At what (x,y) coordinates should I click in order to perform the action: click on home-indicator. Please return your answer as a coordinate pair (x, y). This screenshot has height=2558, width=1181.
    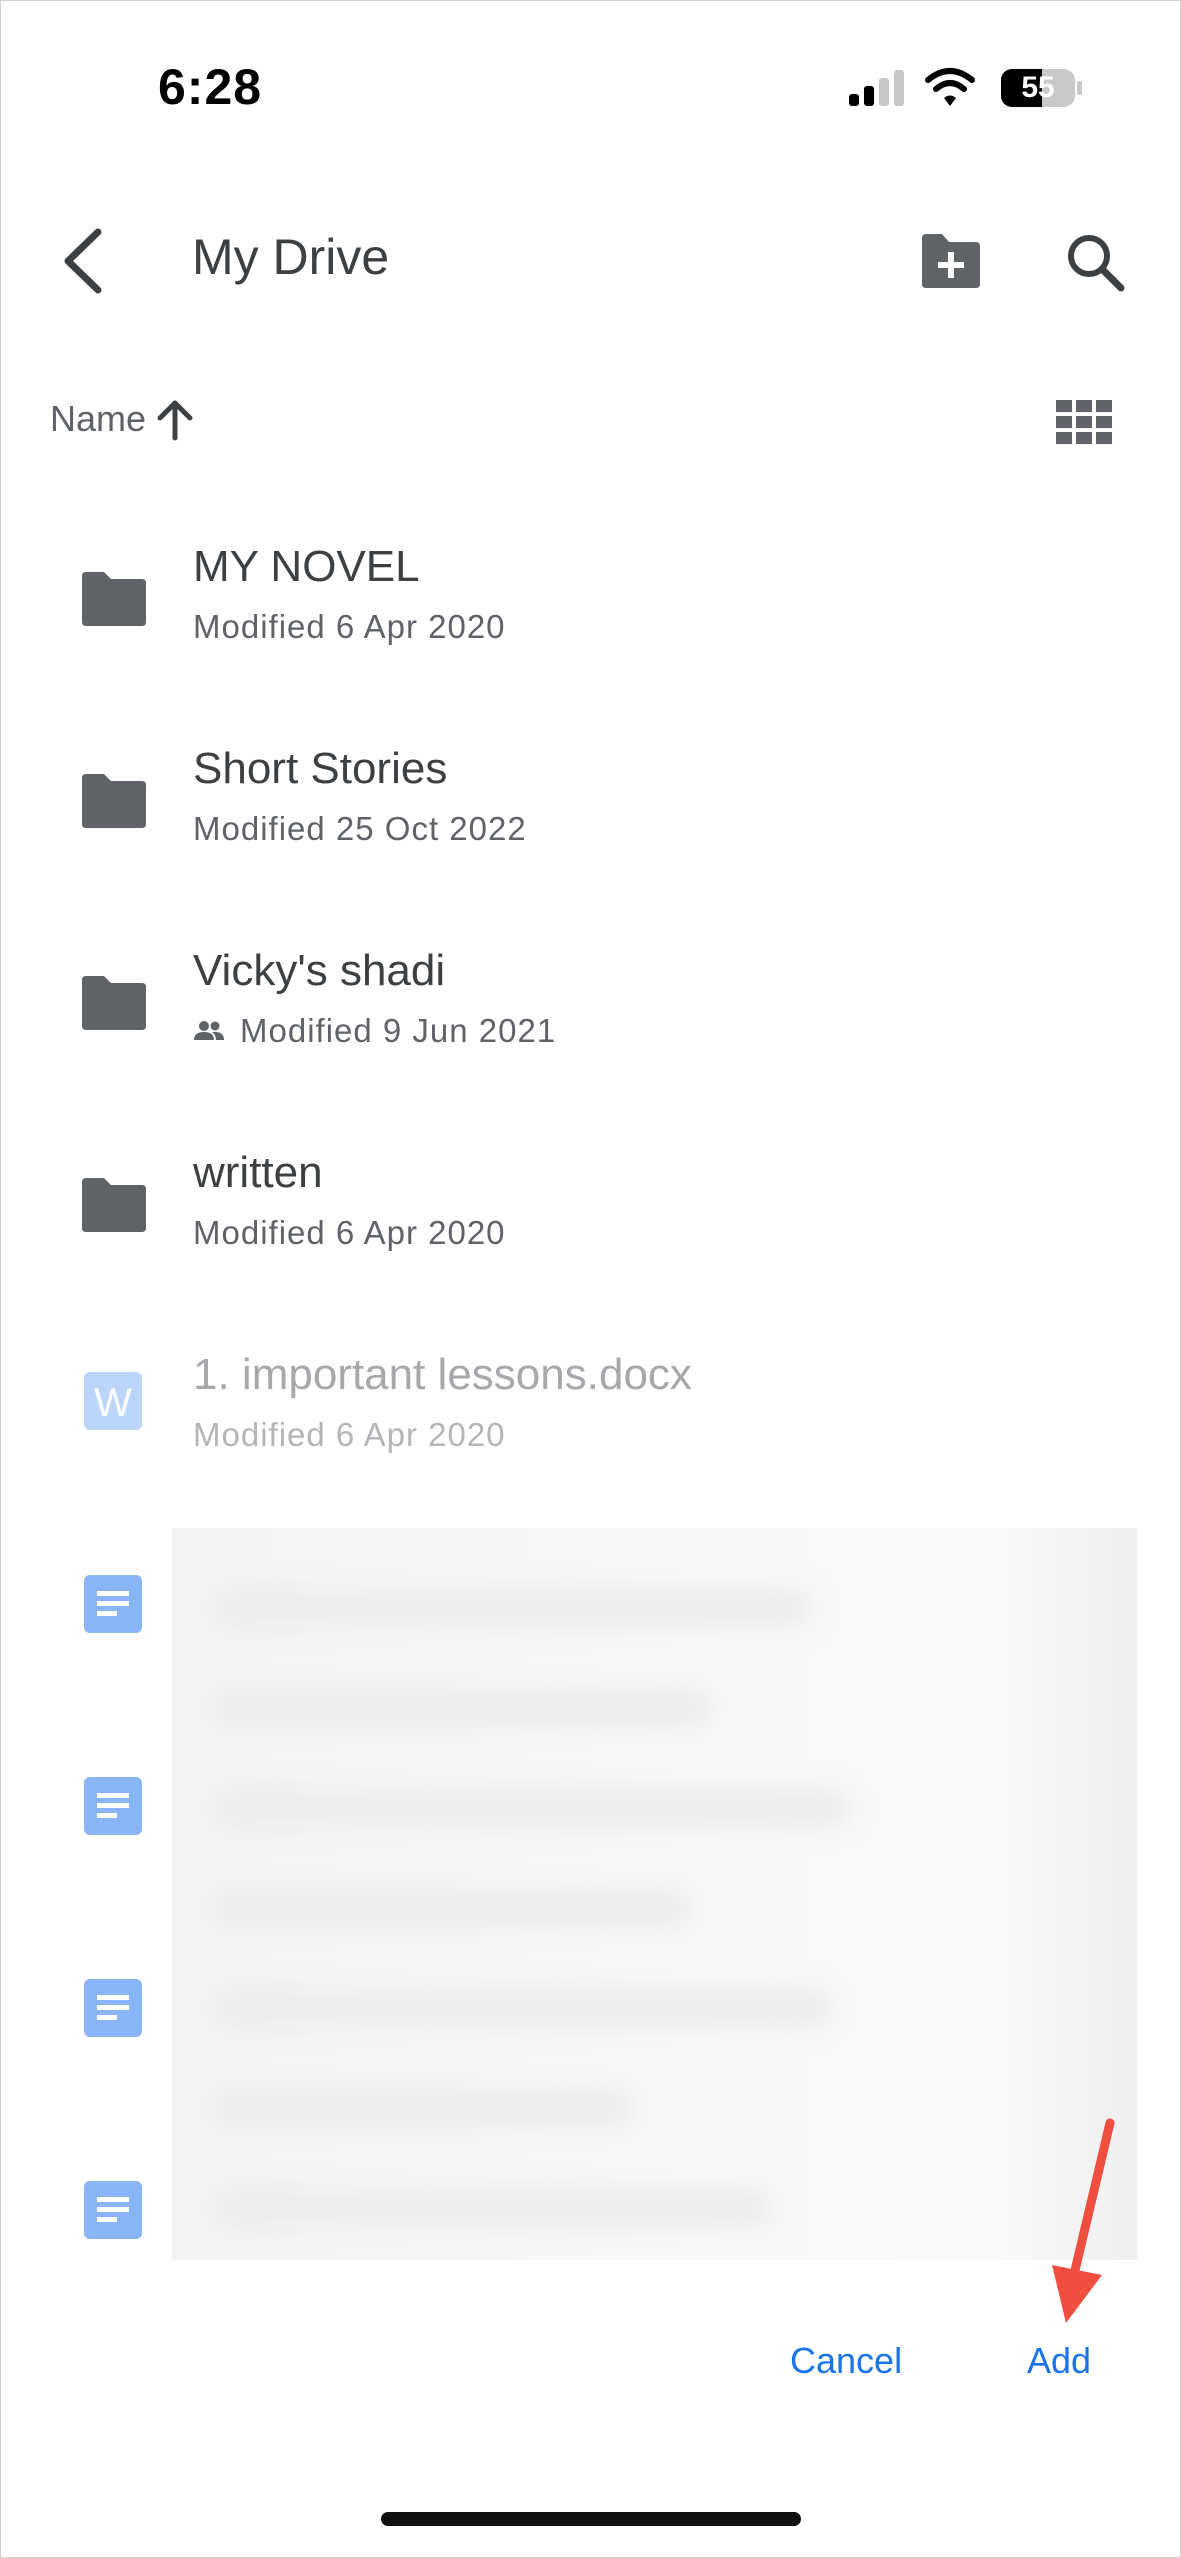
    Looking at the image, I should click on (591, 2519).